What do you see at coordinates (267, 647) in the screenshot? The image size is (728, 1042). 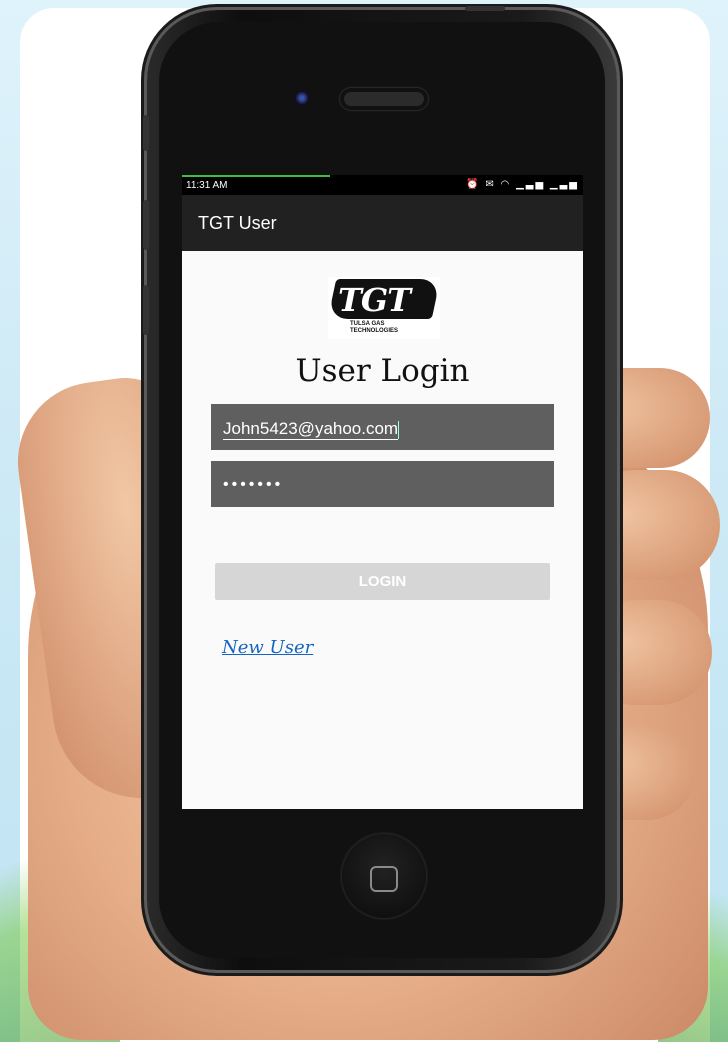 I see `new-user-link: New User` at bounding box center [267, 647].